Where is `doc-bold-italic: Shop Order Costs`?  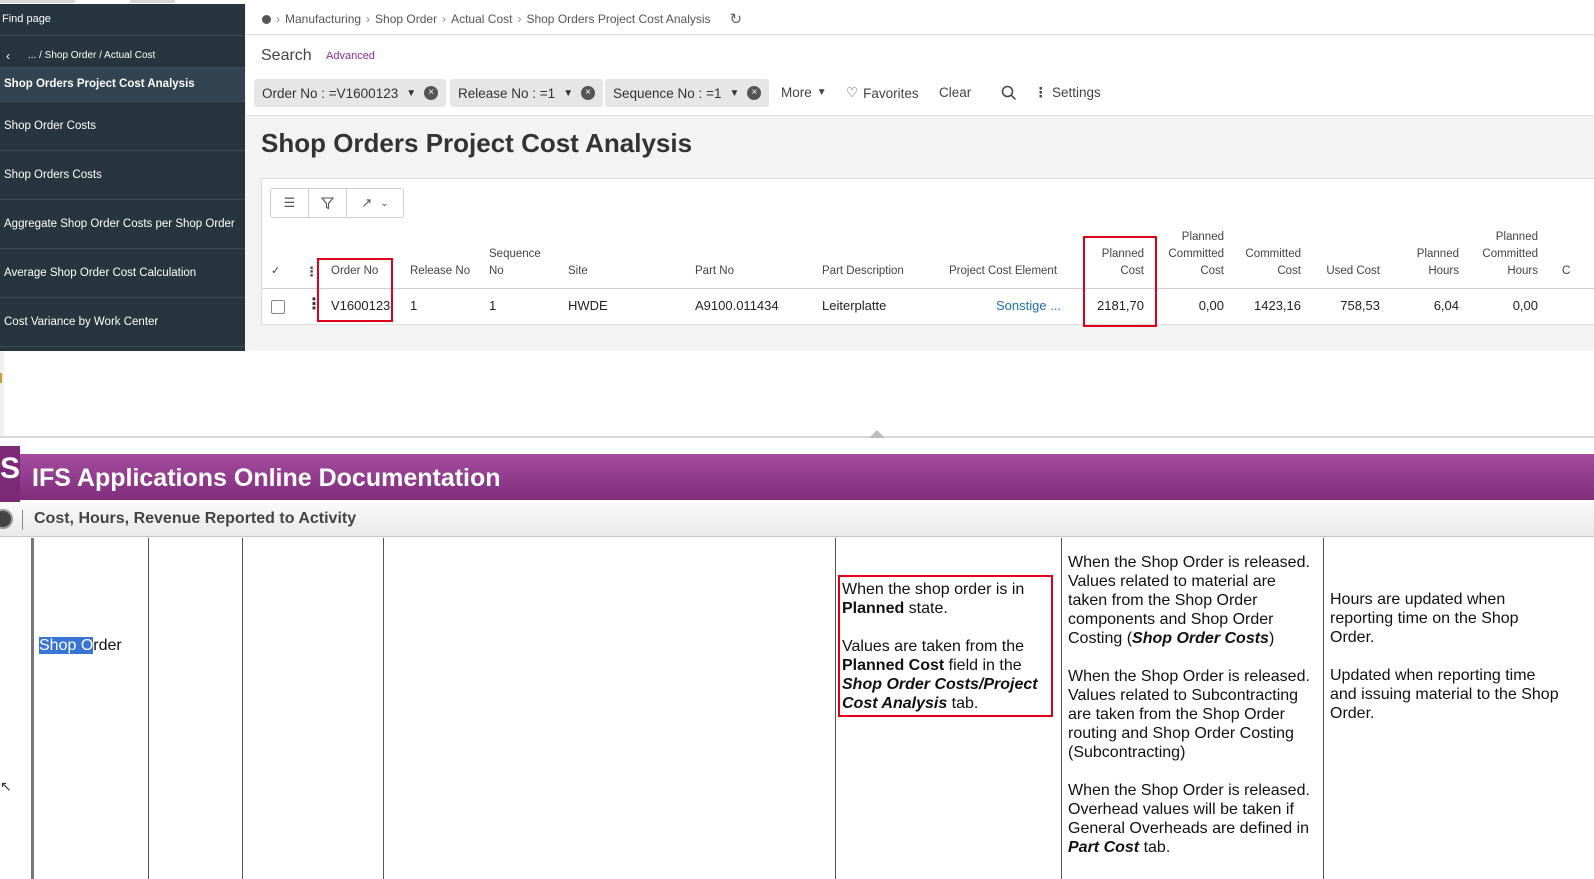
doc-bold-italic: Shop Order Costs is located at coordinates (1200, 638).